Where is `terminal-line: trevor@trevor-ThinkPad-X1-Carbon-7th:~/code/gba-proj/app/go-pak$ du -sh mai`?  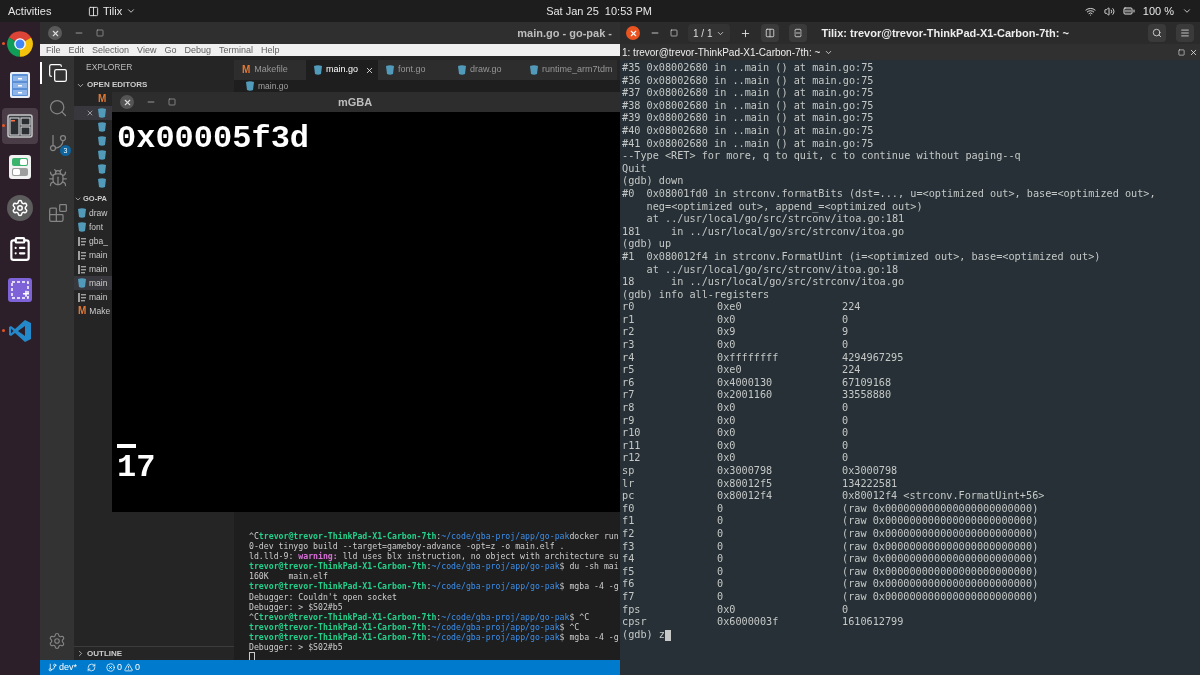
terminal-line: trevor@trevor-ThinkPad-X1-Carbon-7th:~/code/gba-proj/app/go-pak$ du -sh mai is located at coordinates (434, 566).